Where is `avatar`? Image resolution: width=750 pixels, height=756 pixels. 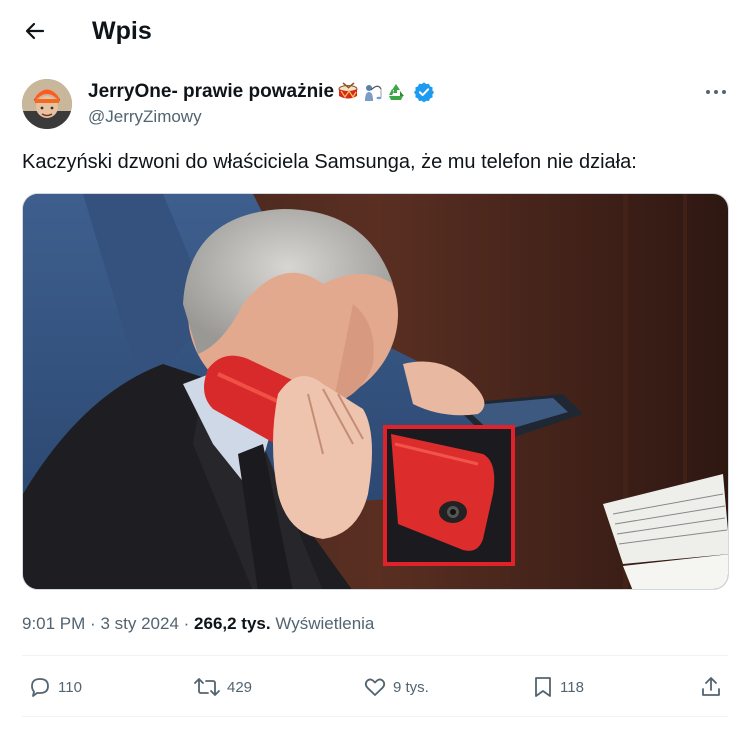
avatar is located at coordinates (47, 104).